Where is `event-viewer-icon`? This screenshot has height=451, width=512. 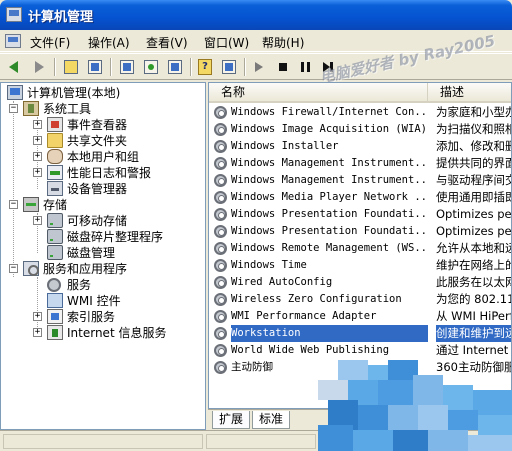
event-viewer-icon is located at coordinates (55, 124).